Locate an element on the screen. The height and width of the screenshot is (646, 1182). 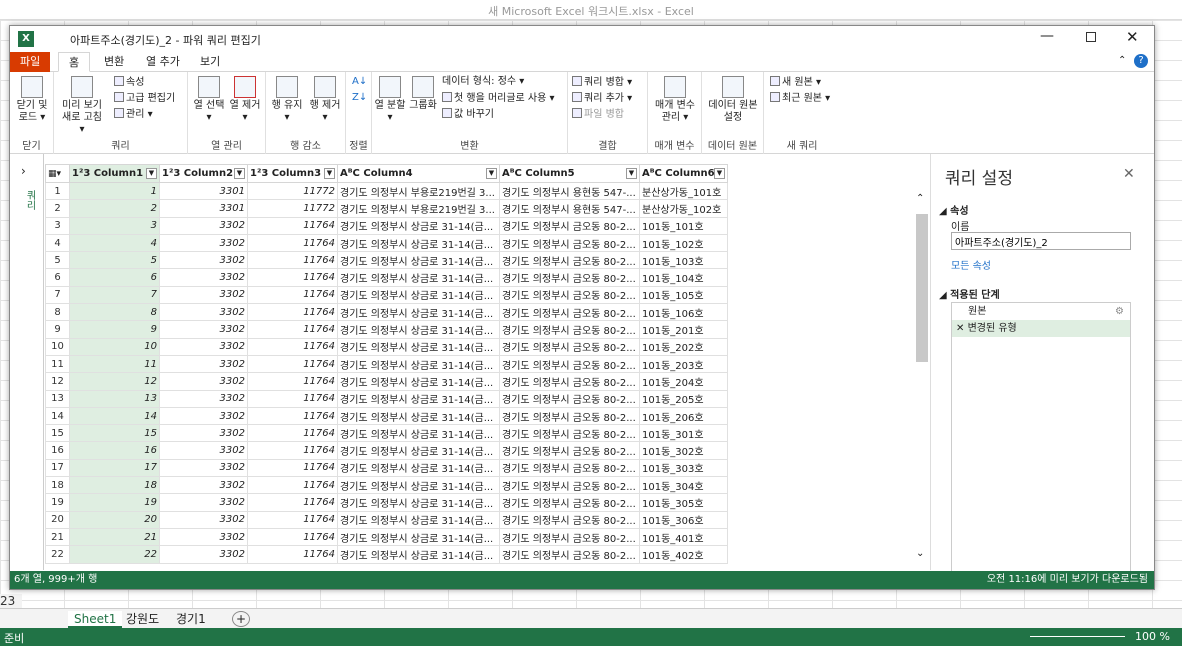
cell-column1: 6 is located at coordinates (114, 277).